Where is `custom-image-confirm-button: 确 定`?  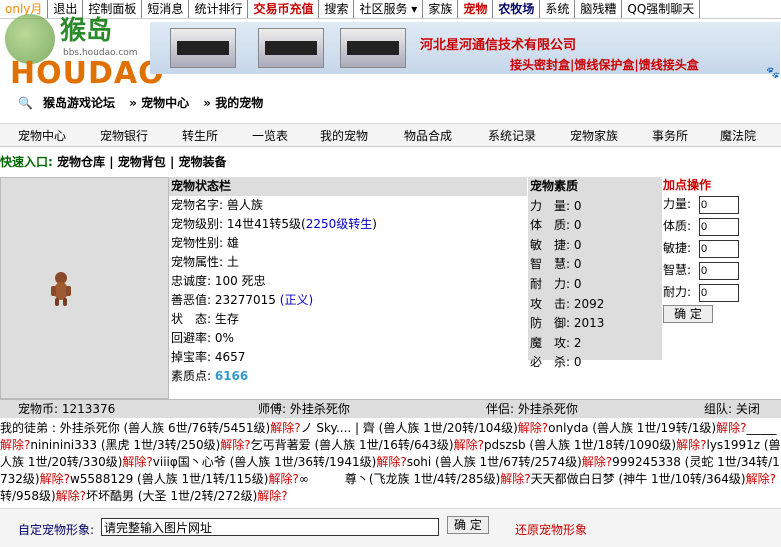 custom-image-confirm-button: 确 定 is located at coordinates (468, 525).